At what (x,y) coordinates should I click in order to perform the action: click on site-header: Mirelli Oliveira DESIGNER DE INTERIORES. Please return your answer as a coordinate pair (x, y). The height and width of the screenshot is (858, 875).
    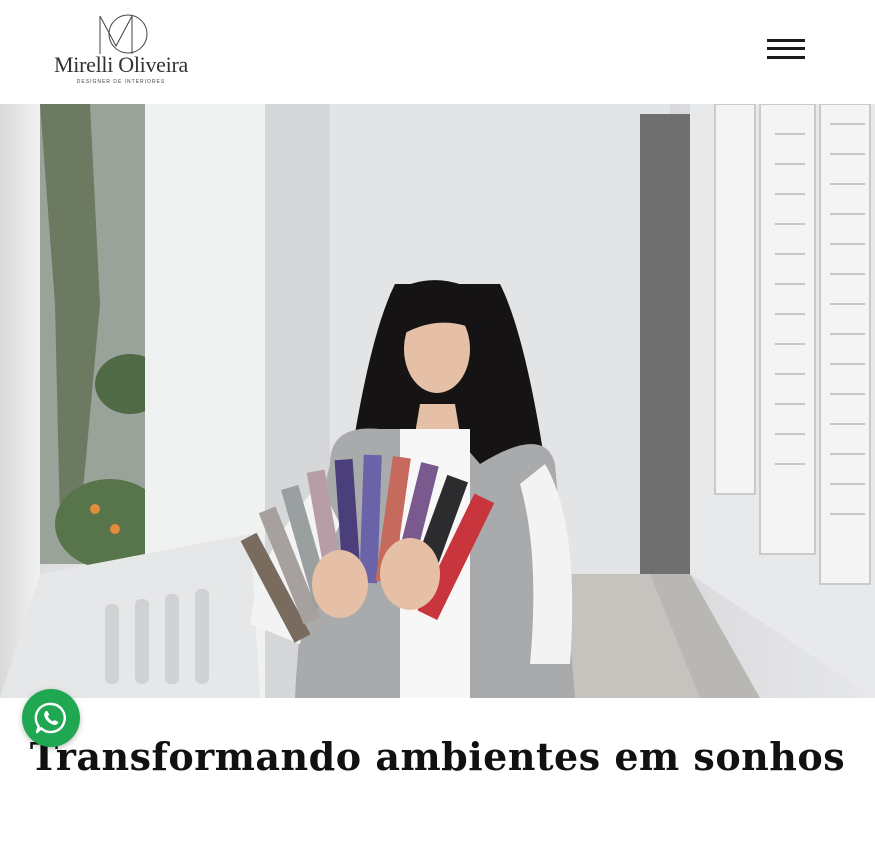
    Looking at the image, I should click on (437, 52).